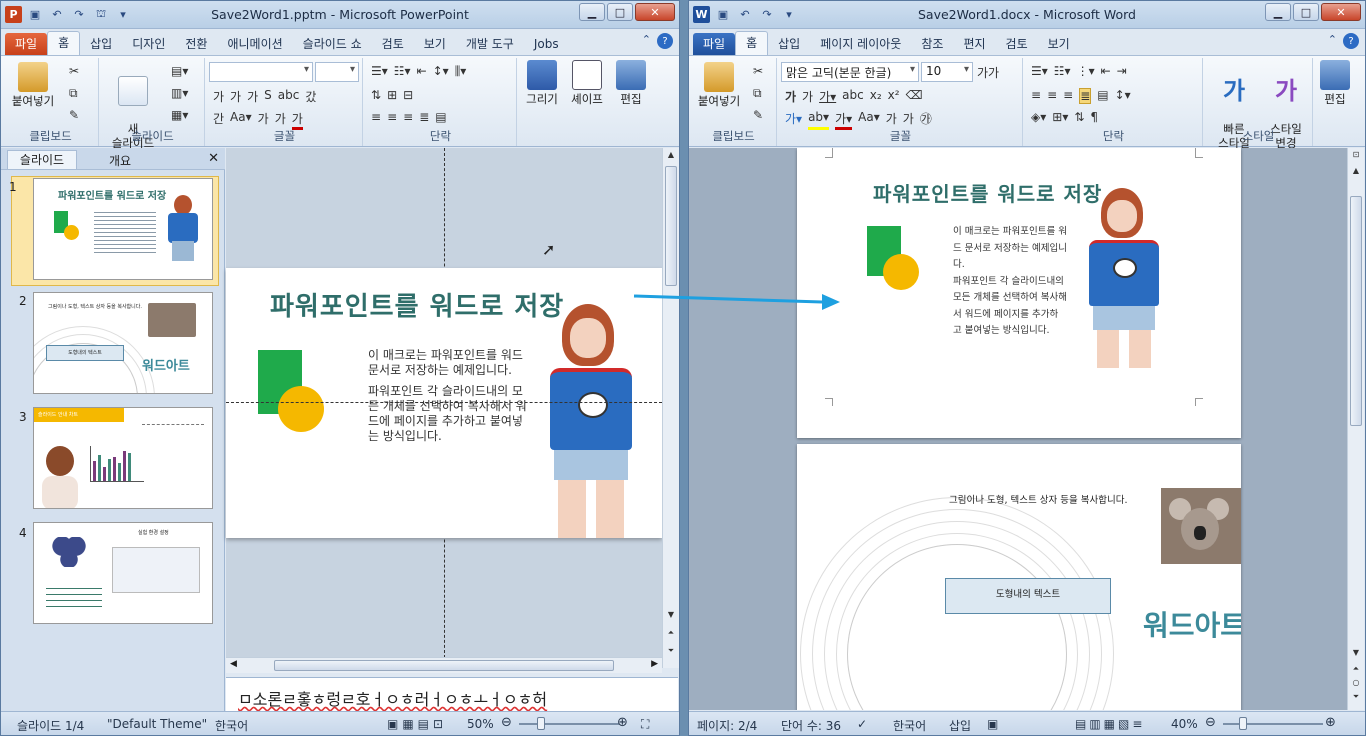 The height and width of the screenshot is (736, 1366). What do you see at coordinates (1332, 41) in the screenshot?
I see `ribbon-minimize-icon: ⌃` at bounding box center [1332, 41].